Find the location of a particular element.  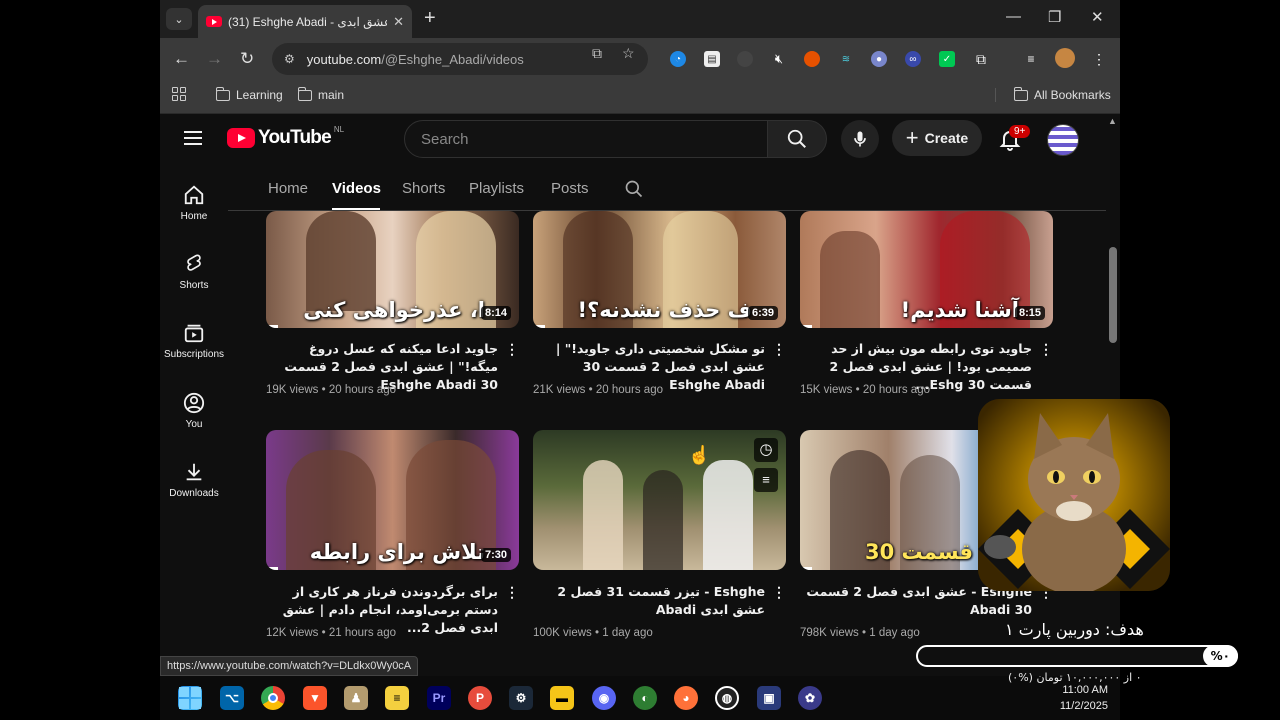

app-icon-16: ✿ is located at coordinates (810, 698).